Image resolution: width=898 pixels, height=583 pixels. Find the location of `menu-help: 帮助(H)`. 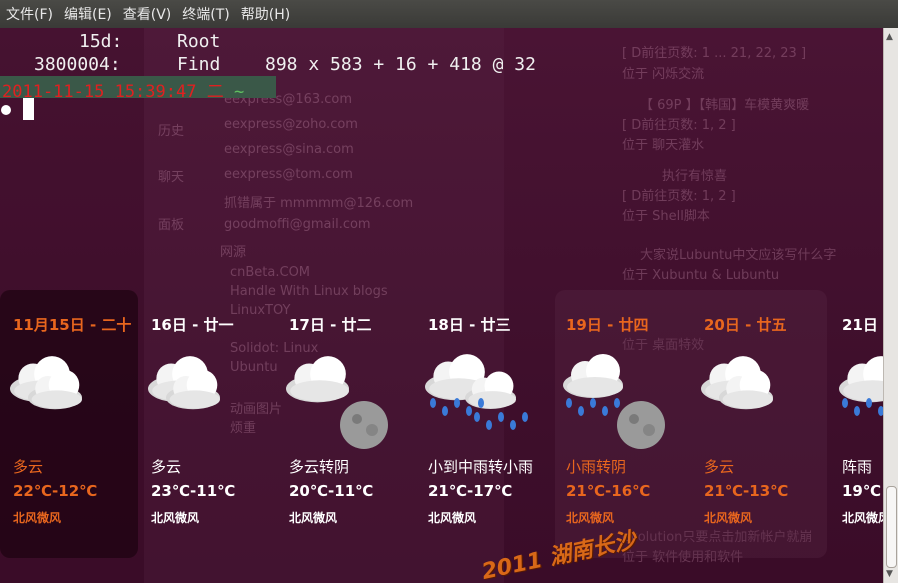

menu-help: 帮助(H) is located at coordinates (265, 14).